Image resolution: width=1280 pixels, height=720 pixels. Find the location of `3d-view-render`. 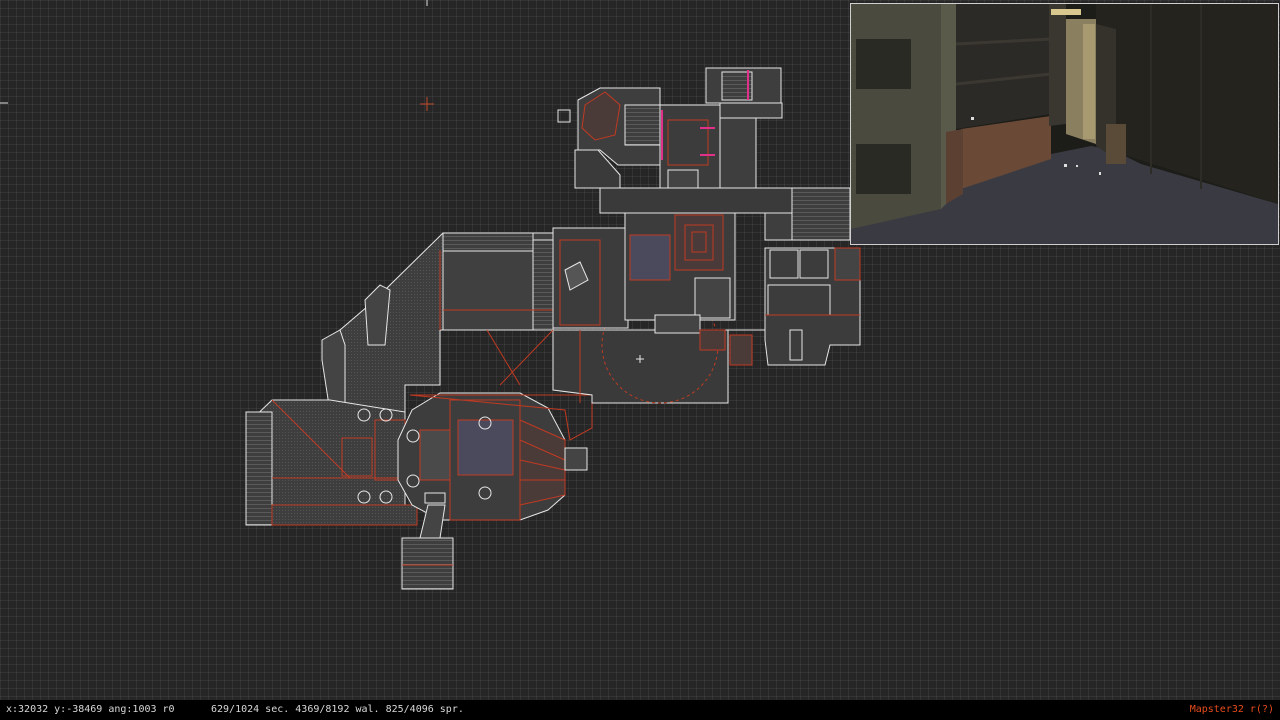

3d-view-render is located at coordinates (1064, 124).